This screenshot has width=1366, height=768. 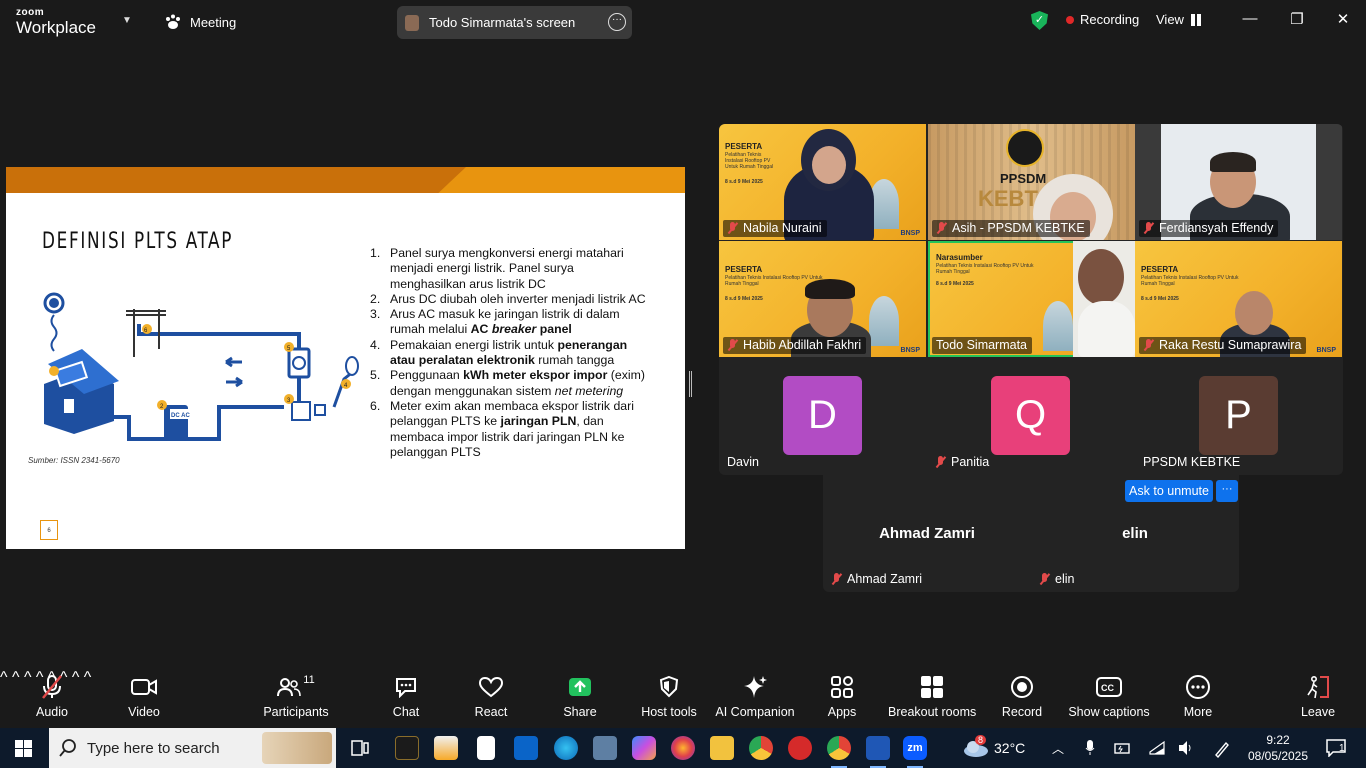 I want to click on ai-companion-button: AI Companion, so click(x=755, y=698).